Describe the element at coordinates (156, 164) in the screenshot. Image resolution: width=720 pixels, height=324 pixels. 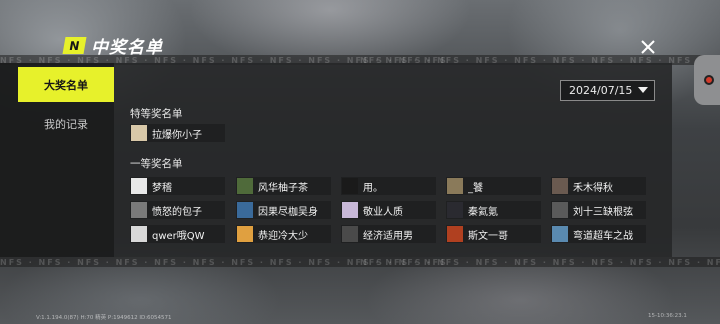
I see `first-prize-title: 一等奖名单` at that location.